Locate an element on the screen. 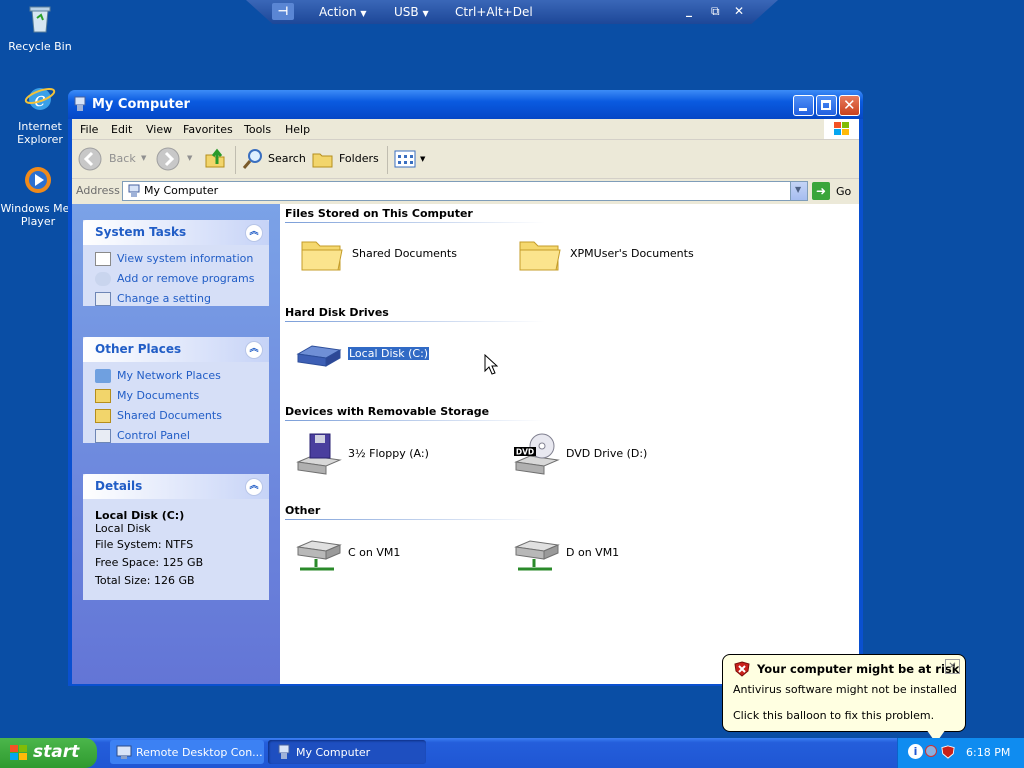  balloon-close-button: ✕ is located at coordinates (952, 666).